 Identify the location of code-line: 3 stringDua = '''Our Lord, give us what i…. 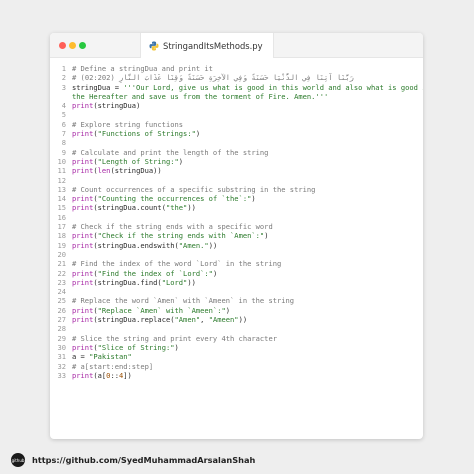
(236, 87).